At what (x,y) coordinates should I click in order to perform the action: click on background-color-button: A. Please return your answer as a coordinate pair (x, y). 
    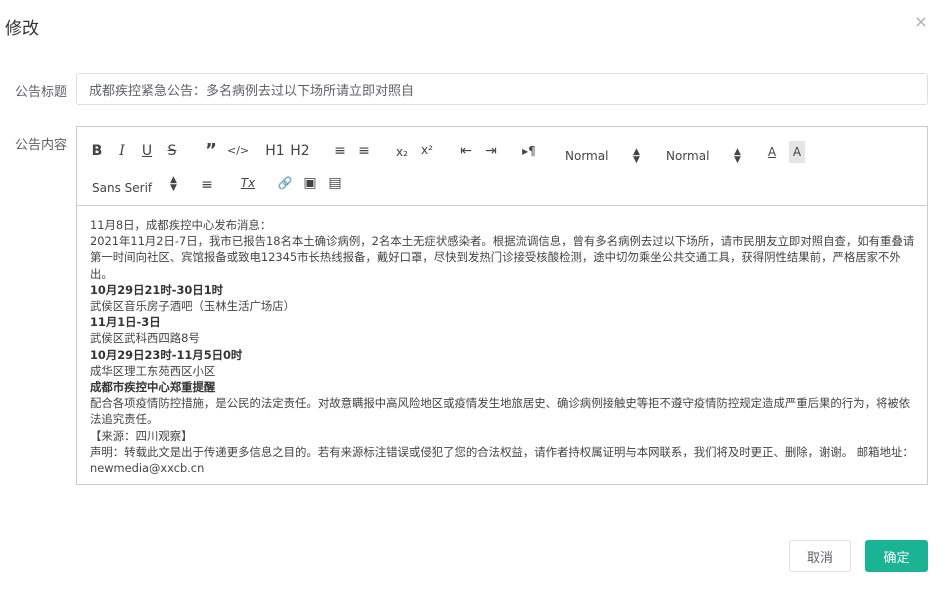
    Looking at the image, I should click on (797, 152).